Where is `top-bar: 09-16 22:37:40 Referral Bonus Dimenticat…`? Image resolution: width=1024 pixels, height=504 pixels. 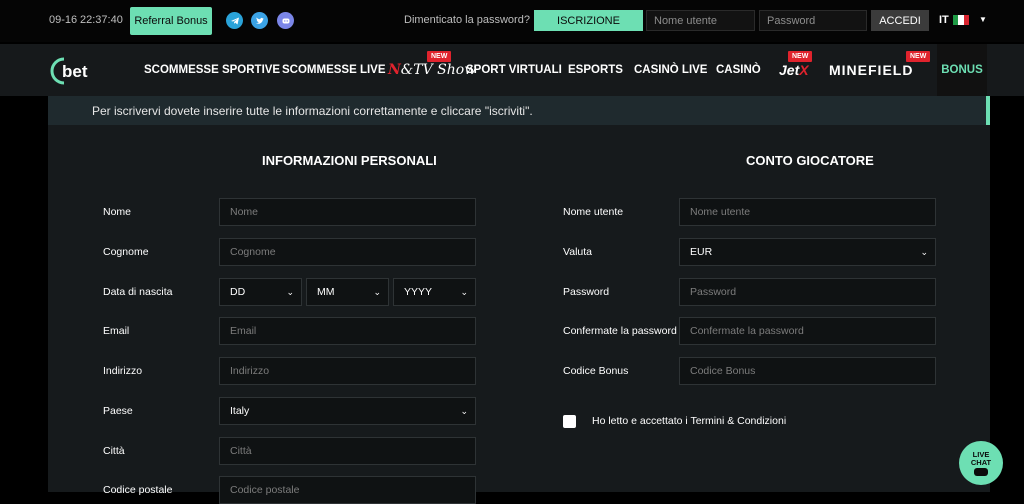 top-bar: 09-16 22:37:40 Referral Bonus Dimenticat… is located at coordinates (512, 21).